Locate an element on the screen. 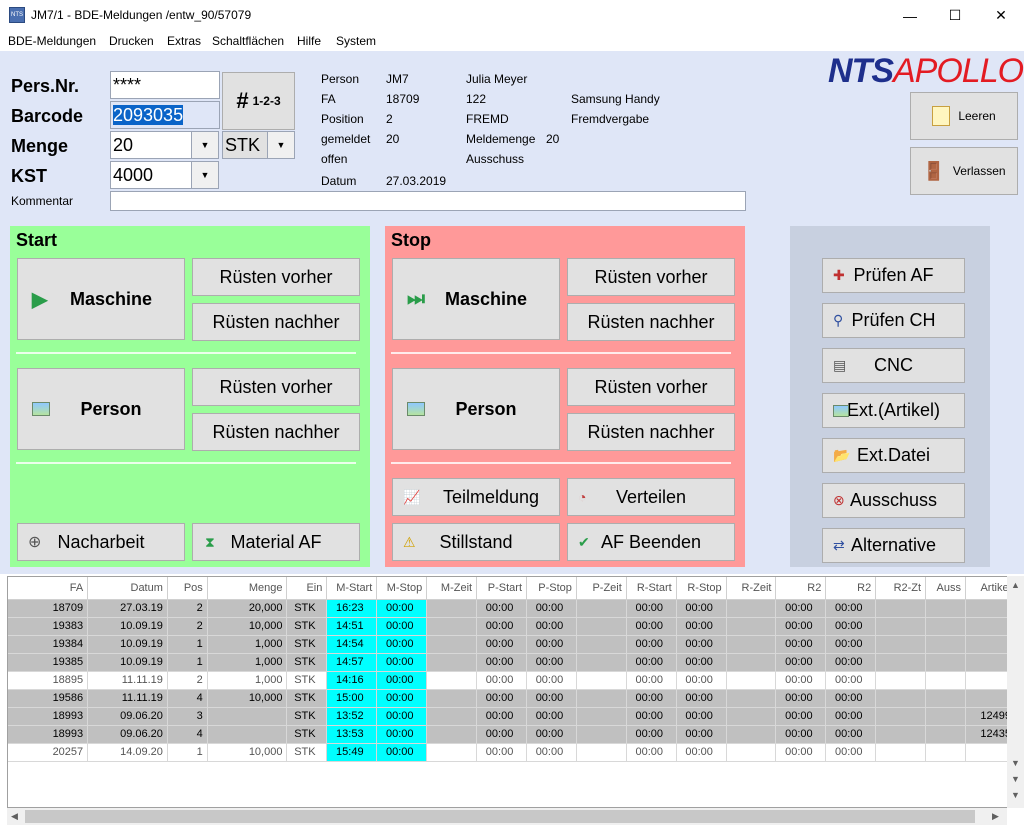 This screenshot has width=1024, height=832. stop-maschine-ruesten-nachher-button: Rüsten nachher is located at coordinates (651, 322).